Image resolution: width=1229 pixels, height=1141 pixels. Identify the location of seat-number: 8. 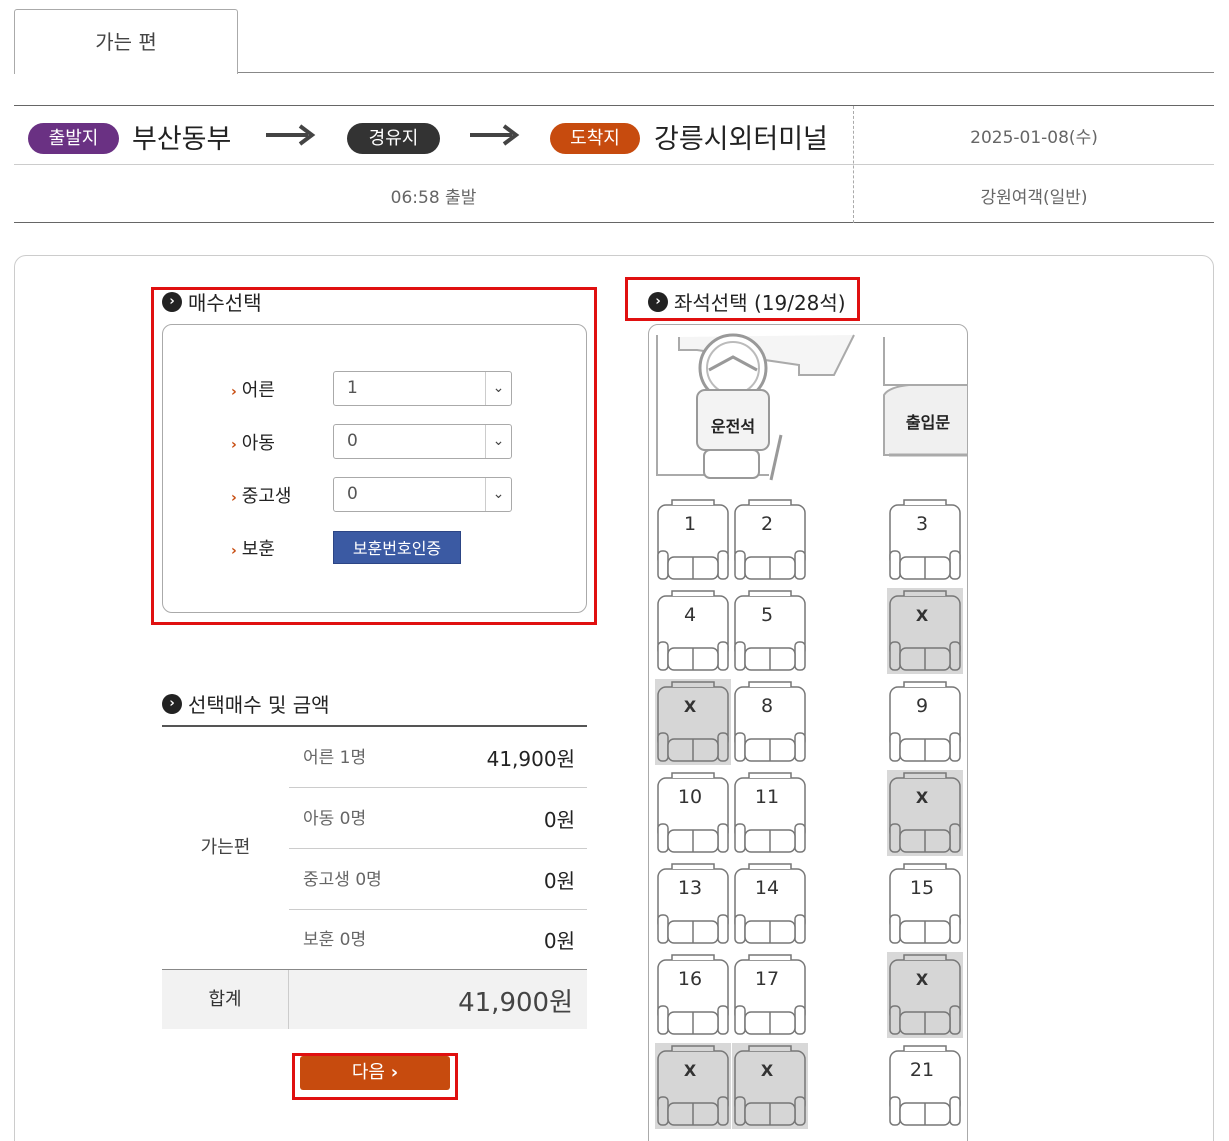
(767, 706).